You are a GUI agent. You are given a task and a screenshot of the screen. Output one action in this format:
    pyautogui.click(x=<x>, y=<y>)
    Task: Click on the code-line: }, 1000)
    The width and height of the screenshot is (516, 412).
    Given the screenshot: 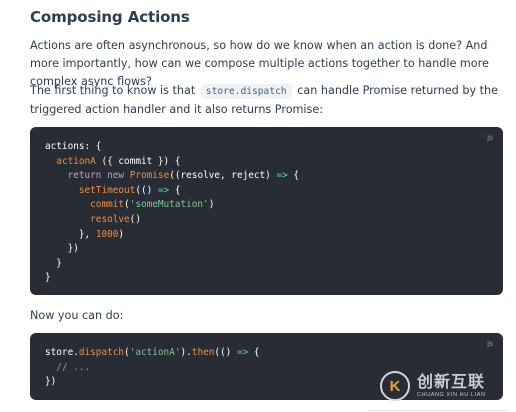 What is the action you would take?
    pyautogui.click(x=85, y=234)
    